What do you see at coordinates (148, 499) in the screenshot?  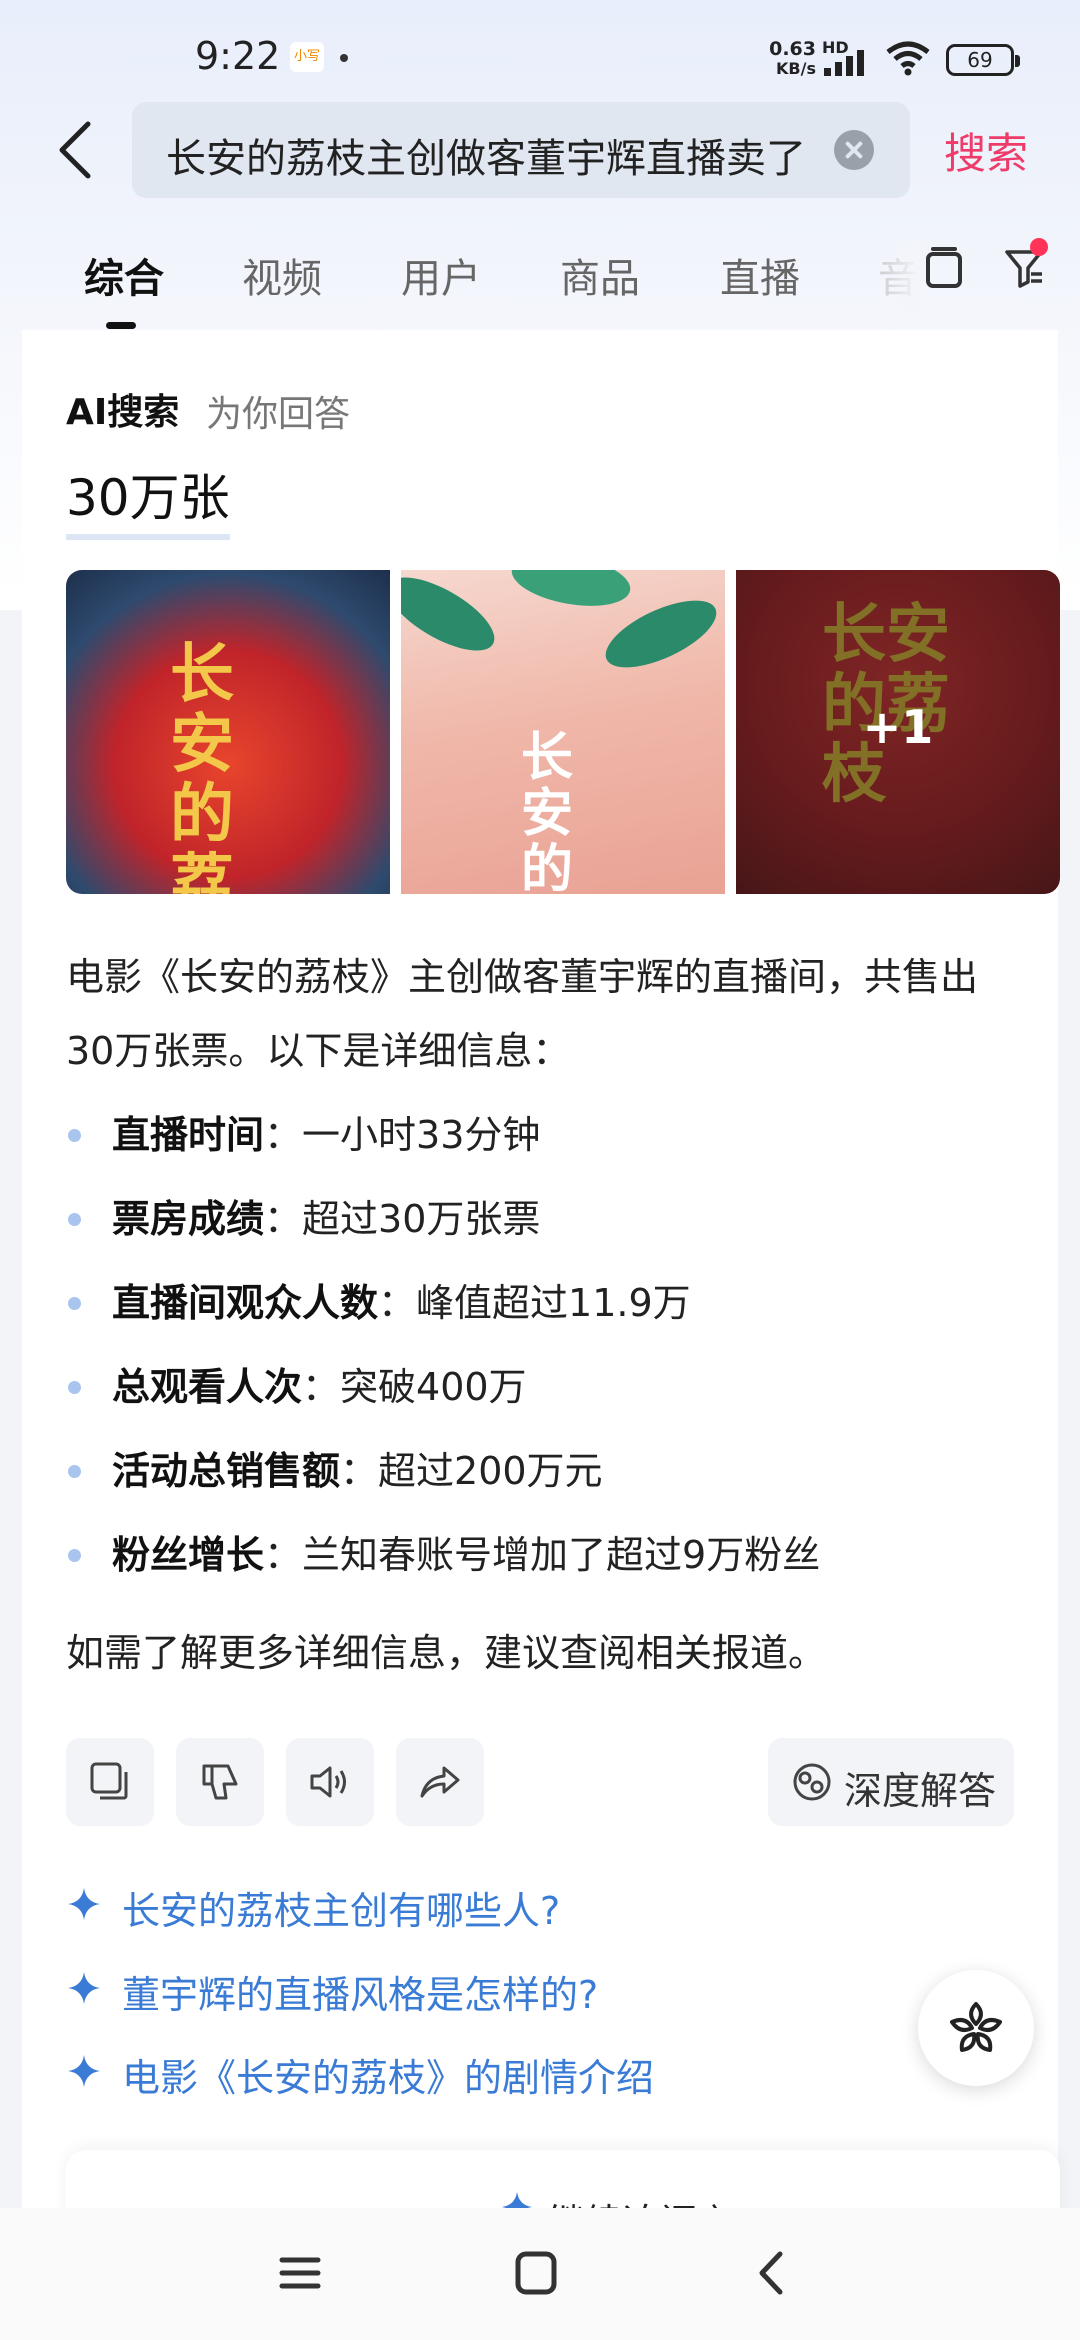 I see `answer-headline: 30万张` at bounding box center [148, 499].